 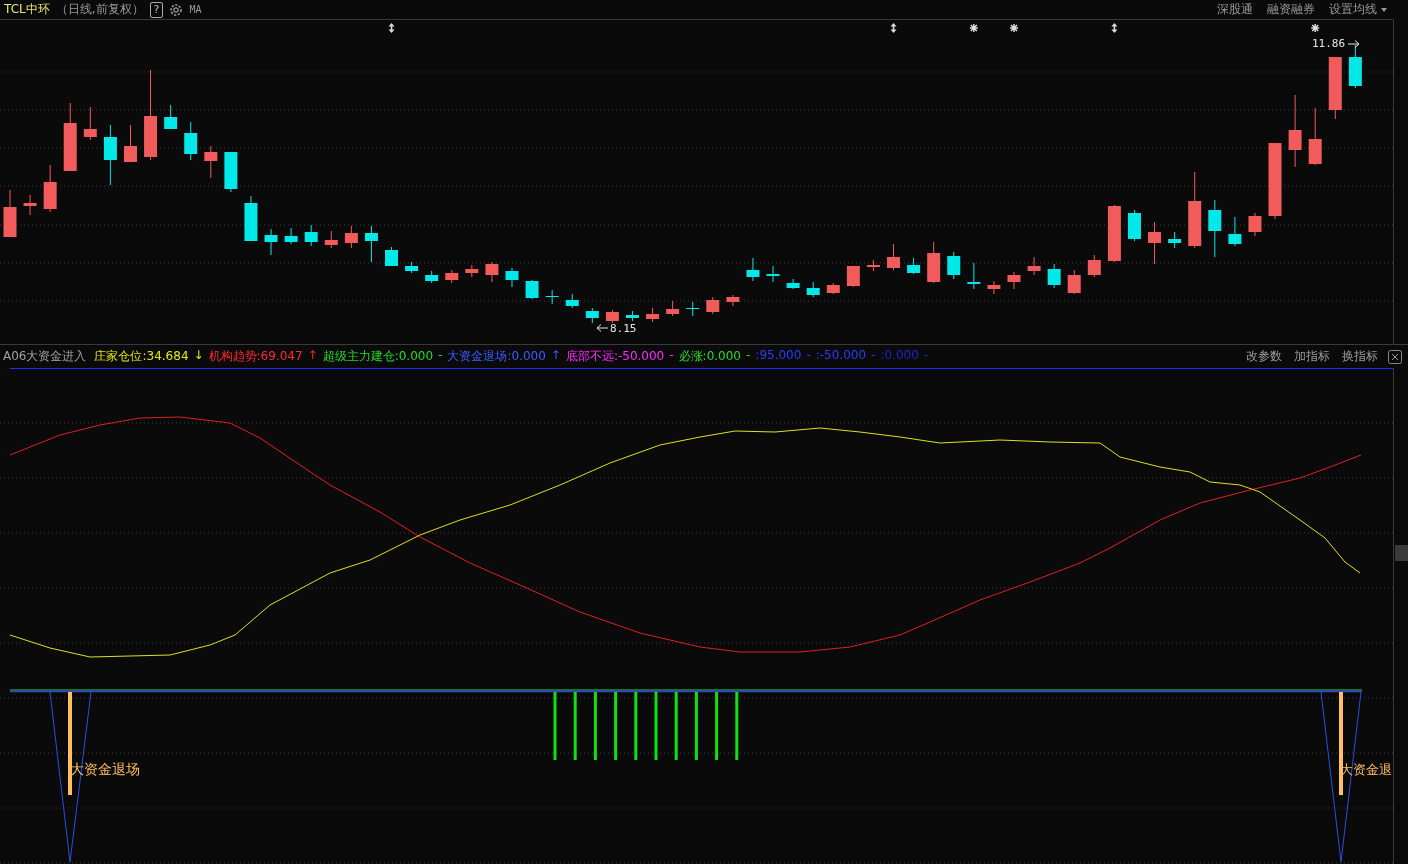 What do you see at coordinates (99, 9) in the screenshot?
I see `period-label: （日线,前复权）` at bounding box center [99, 9].